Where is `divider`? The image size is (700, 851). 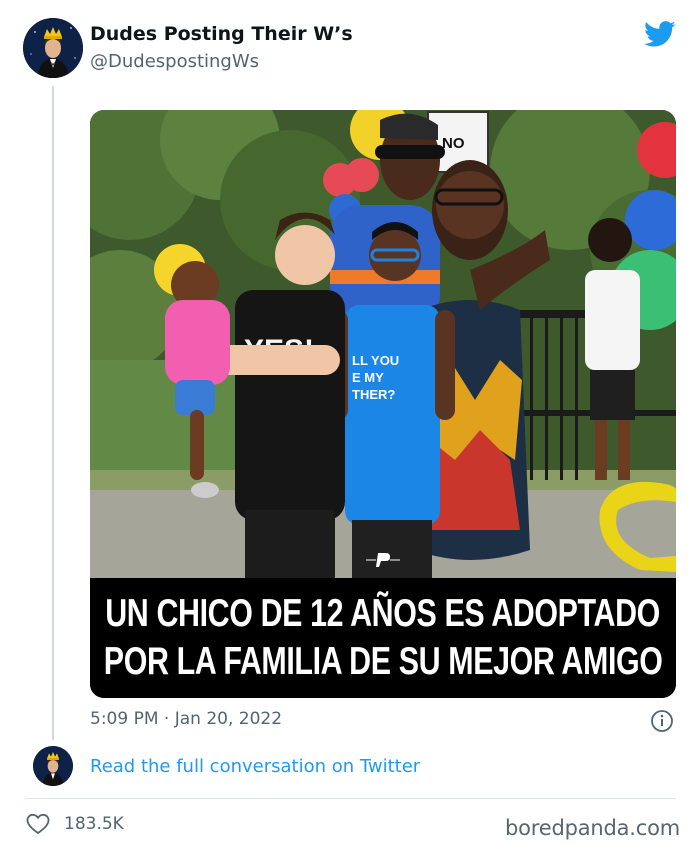 divider is located at coordinates (350, 798).